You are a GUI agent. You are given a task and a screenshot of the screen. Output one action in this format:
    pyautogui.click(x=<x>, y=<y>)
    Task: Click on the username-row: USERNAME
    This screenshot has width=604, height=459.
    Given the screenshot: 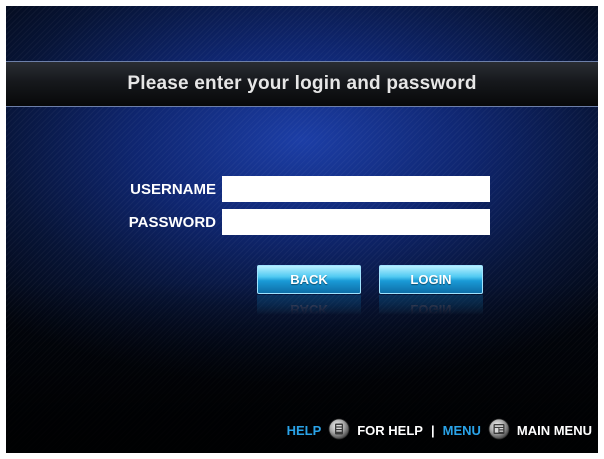 What is the action you would take?
    pyautogui.click(x=298, y=189)
    